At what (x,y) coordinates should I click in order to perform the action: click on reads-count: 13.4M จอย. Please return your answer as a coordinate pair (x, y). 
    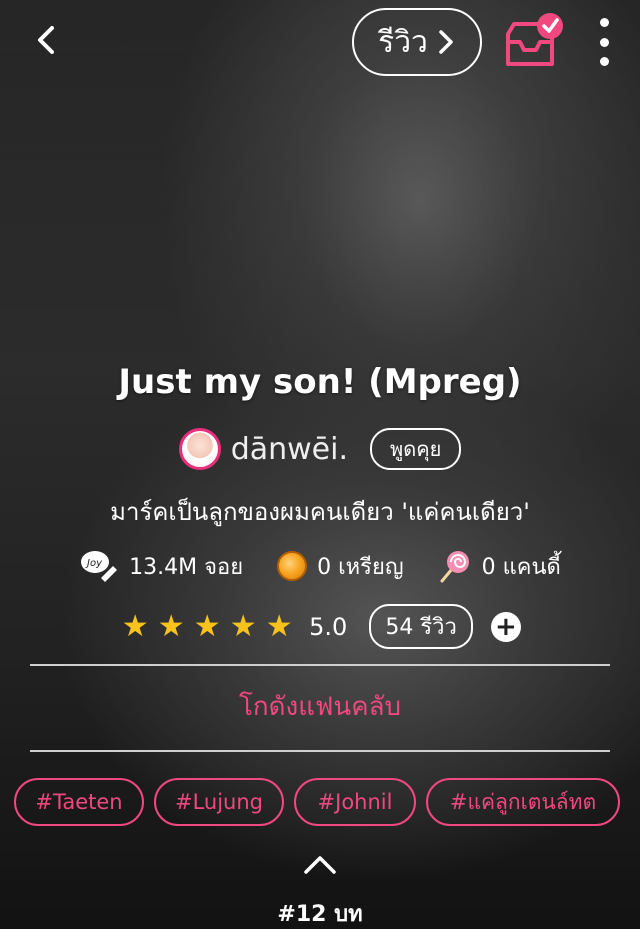
    Looking at the image, I should click on (186, 567).